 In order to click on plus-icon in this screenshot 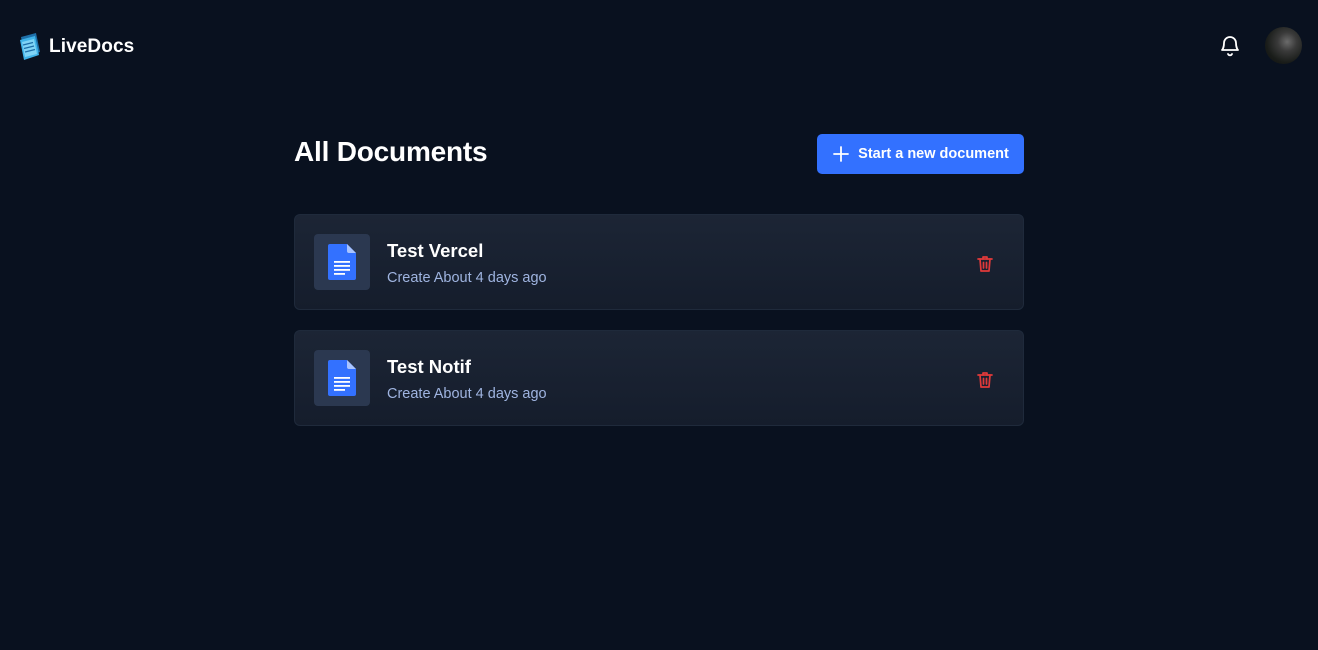, I will do `click(841, 154)`.